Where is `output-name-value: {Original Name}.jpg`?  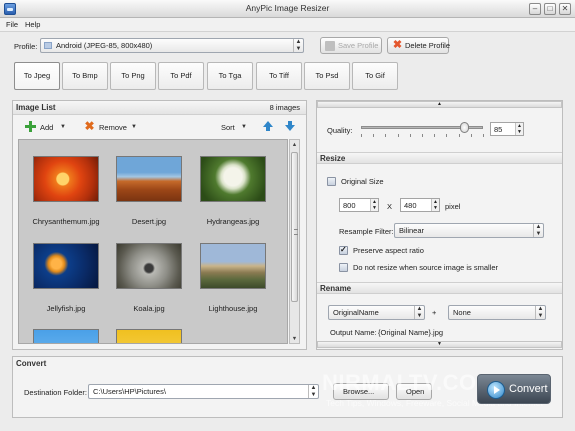 output-name-value: {Original Name}.jpg is located at coordinates (411, 332).